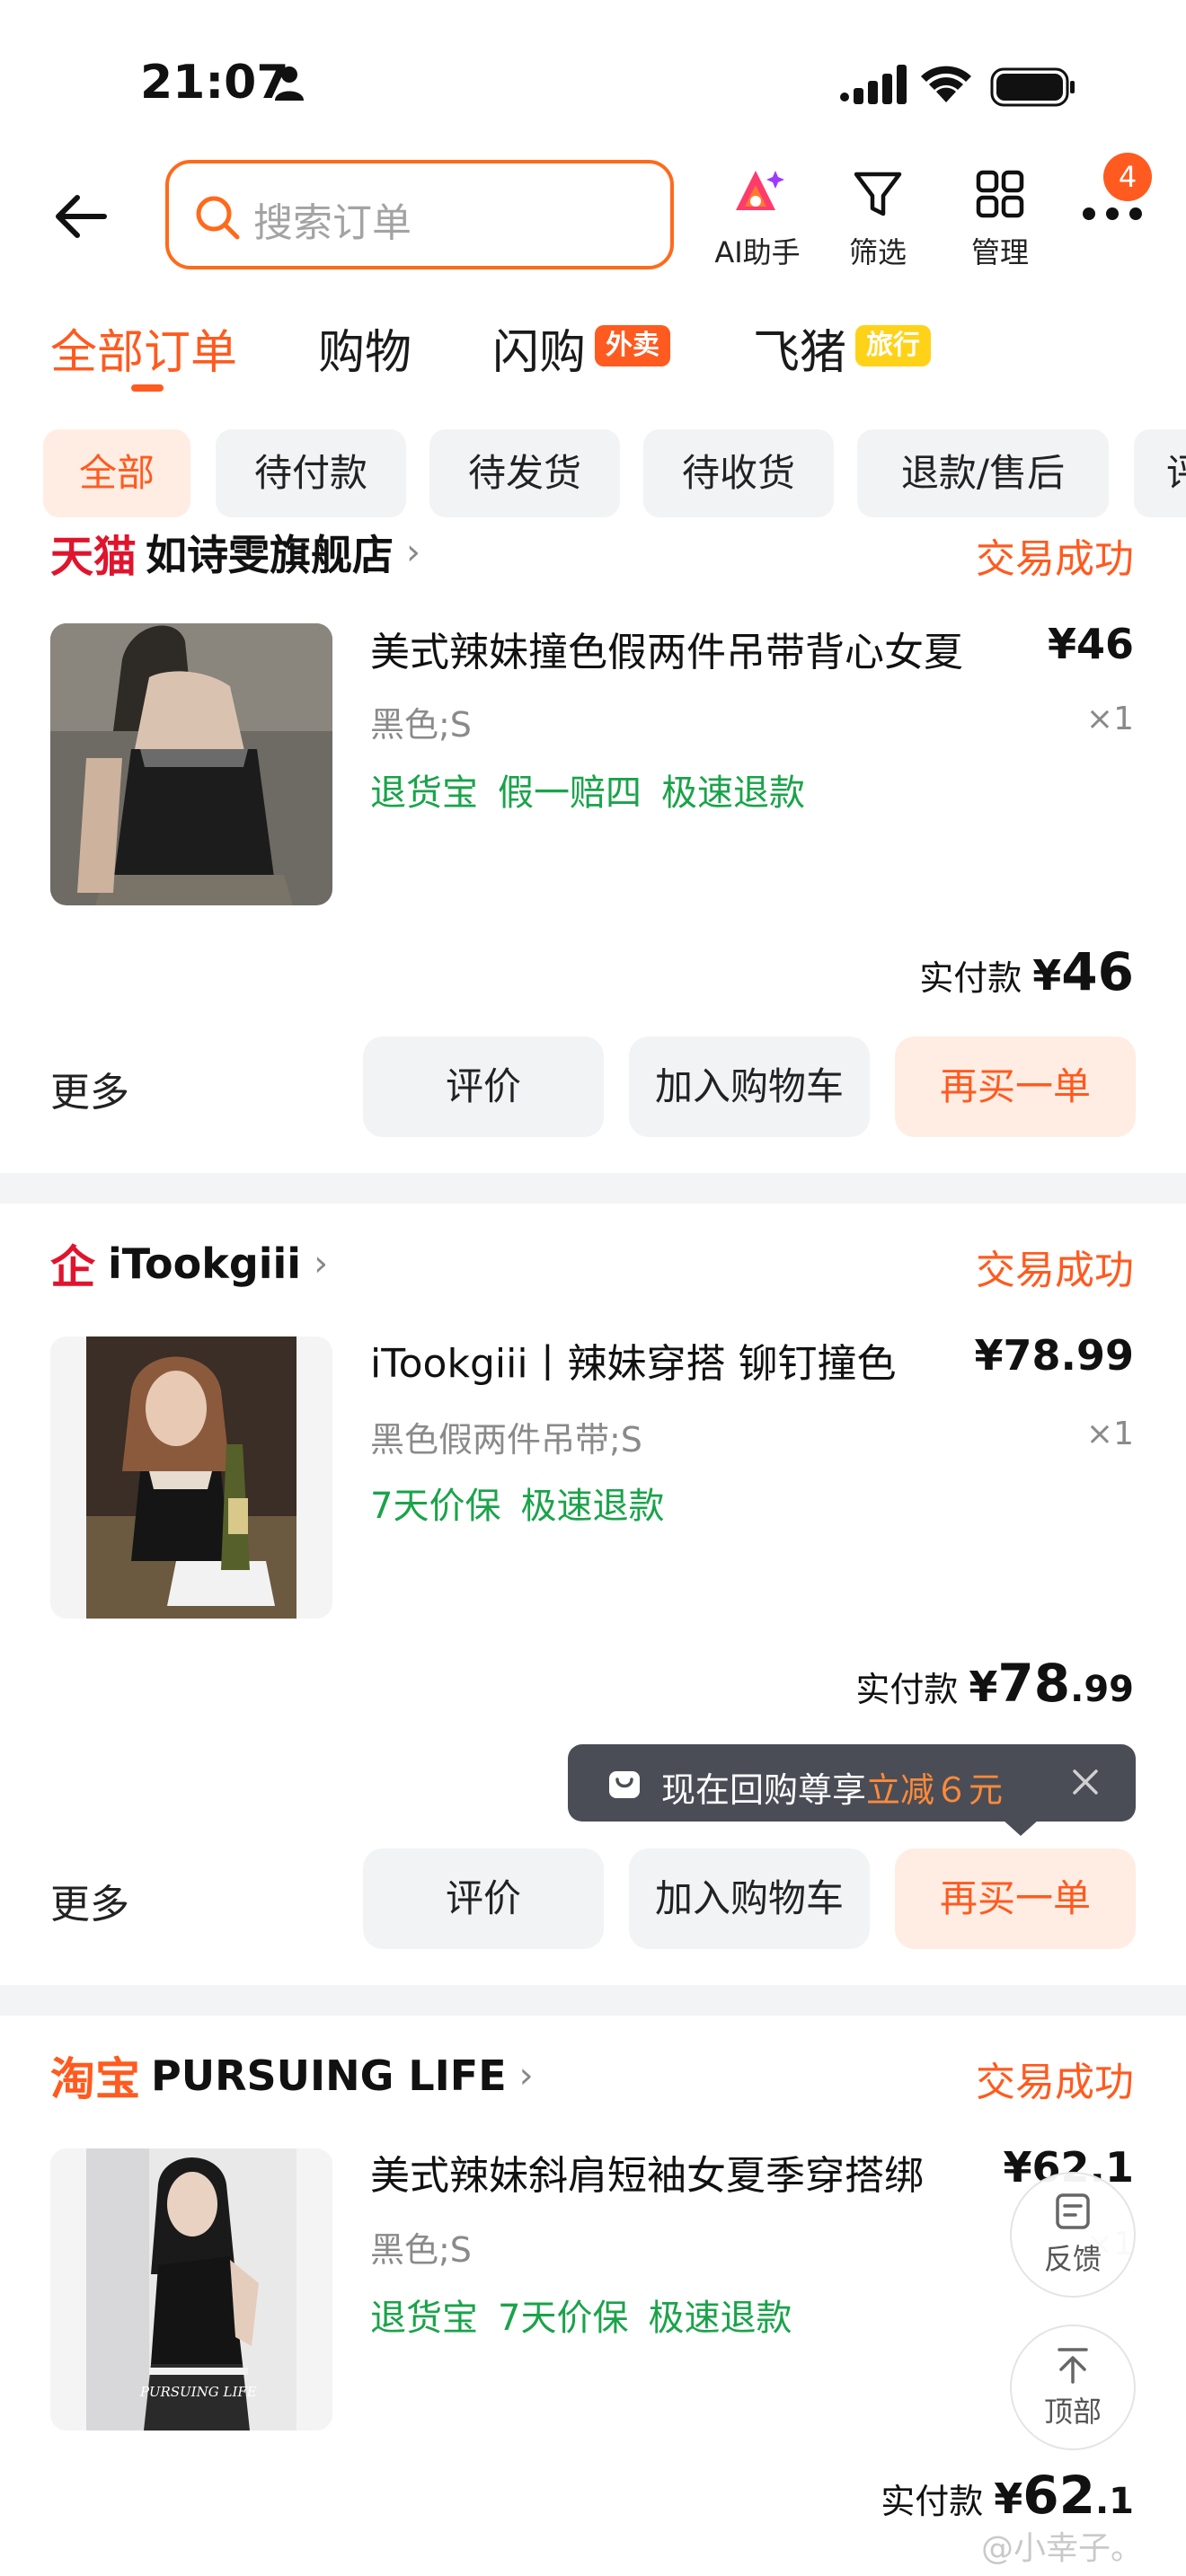 The image size is (1186, 2576). I want to click on enterprise-store-logo: 企, so click(72, 1267).